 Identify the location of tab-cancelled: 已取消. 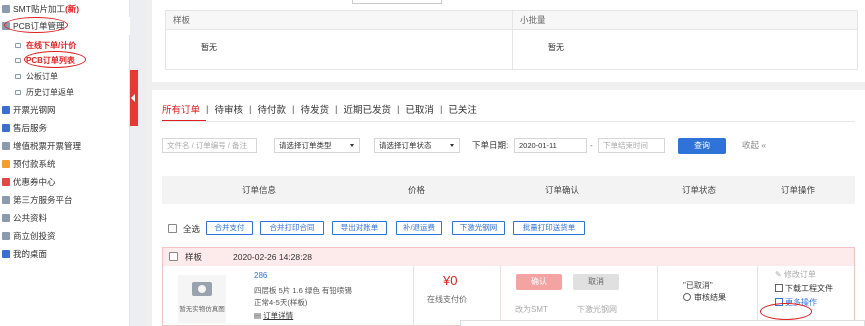
(419, 109).